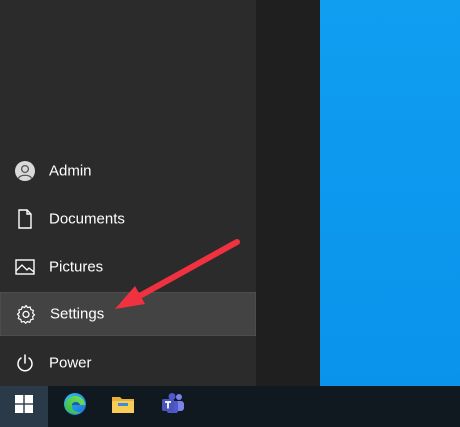  I want to click on windows-logo-icon, so click(24, 406).